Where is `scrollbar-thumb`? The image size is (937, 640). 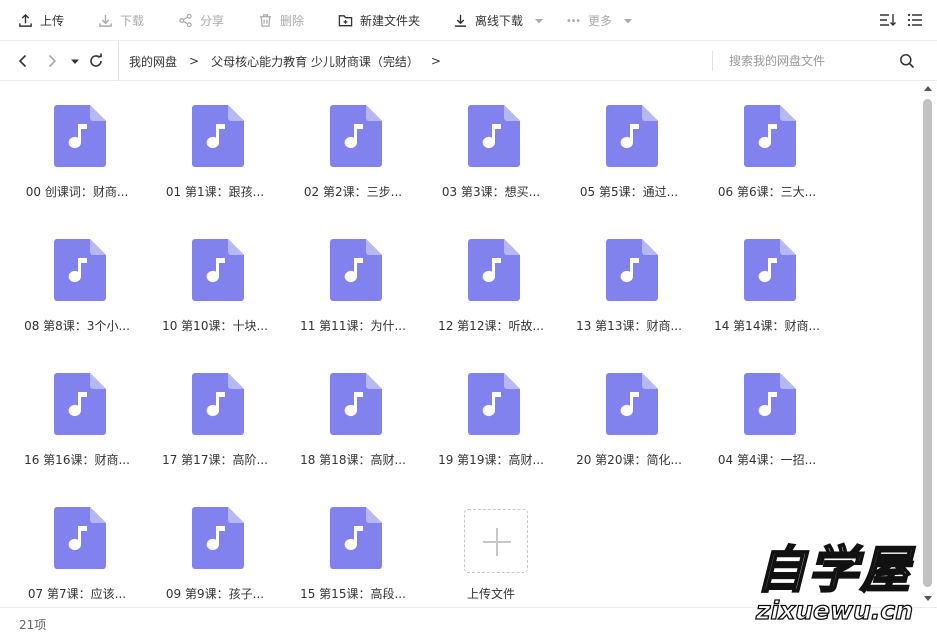 scrollbar-thumb is located at coordinates (927, 343).